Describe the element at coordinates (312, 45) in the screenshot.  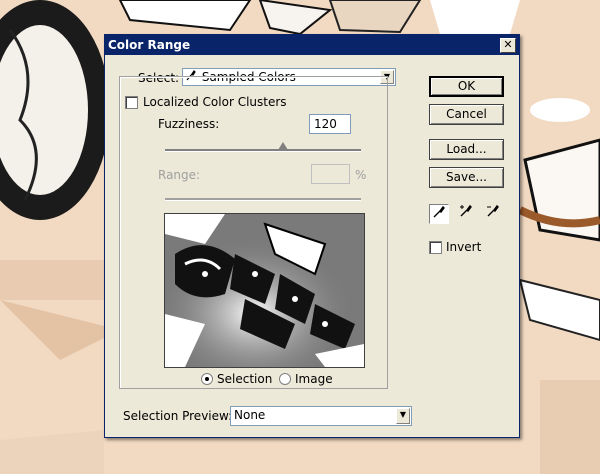
I see `title-bar: Color Range ✕` at that location.